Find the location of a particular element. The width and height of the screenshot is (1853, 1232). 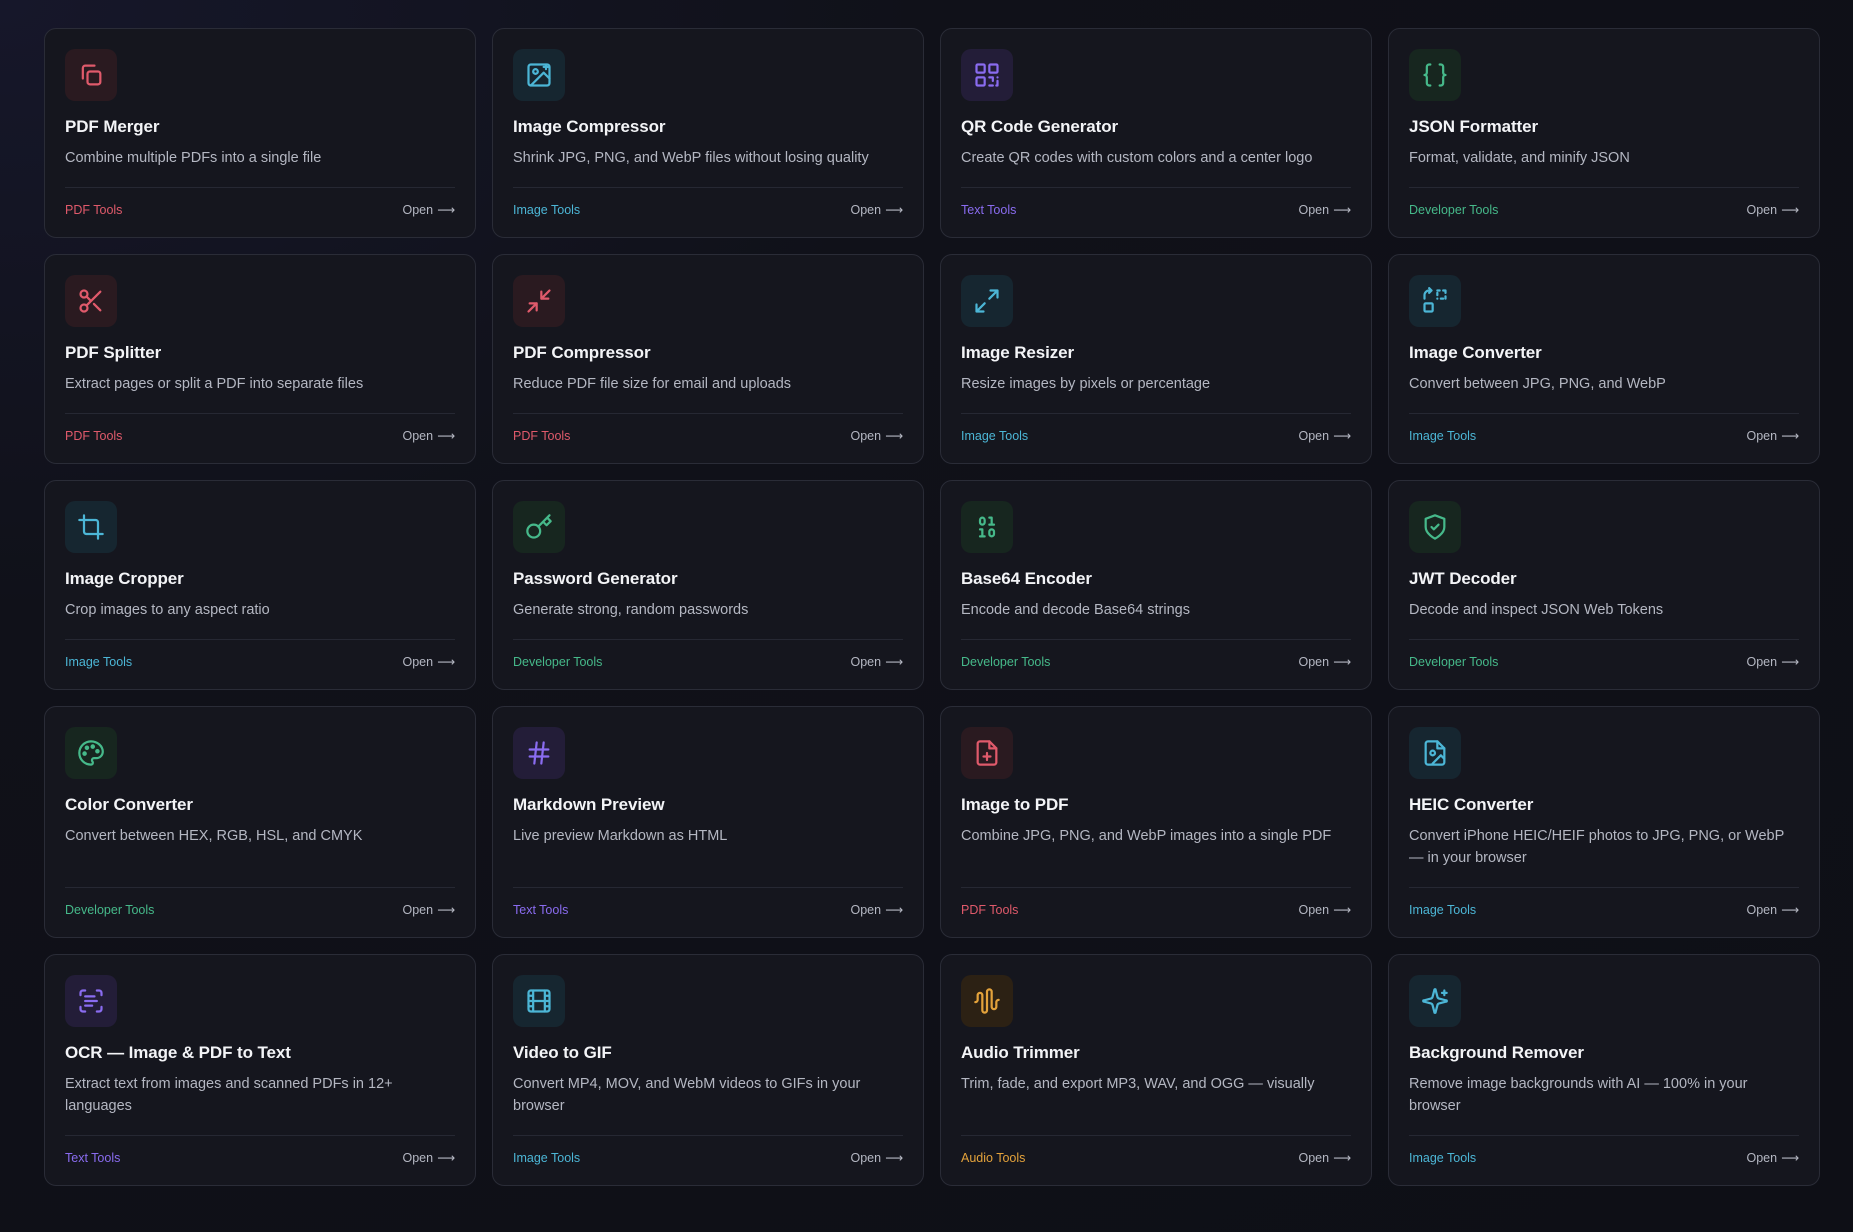

key-icon is located at coordinates (539, 527).